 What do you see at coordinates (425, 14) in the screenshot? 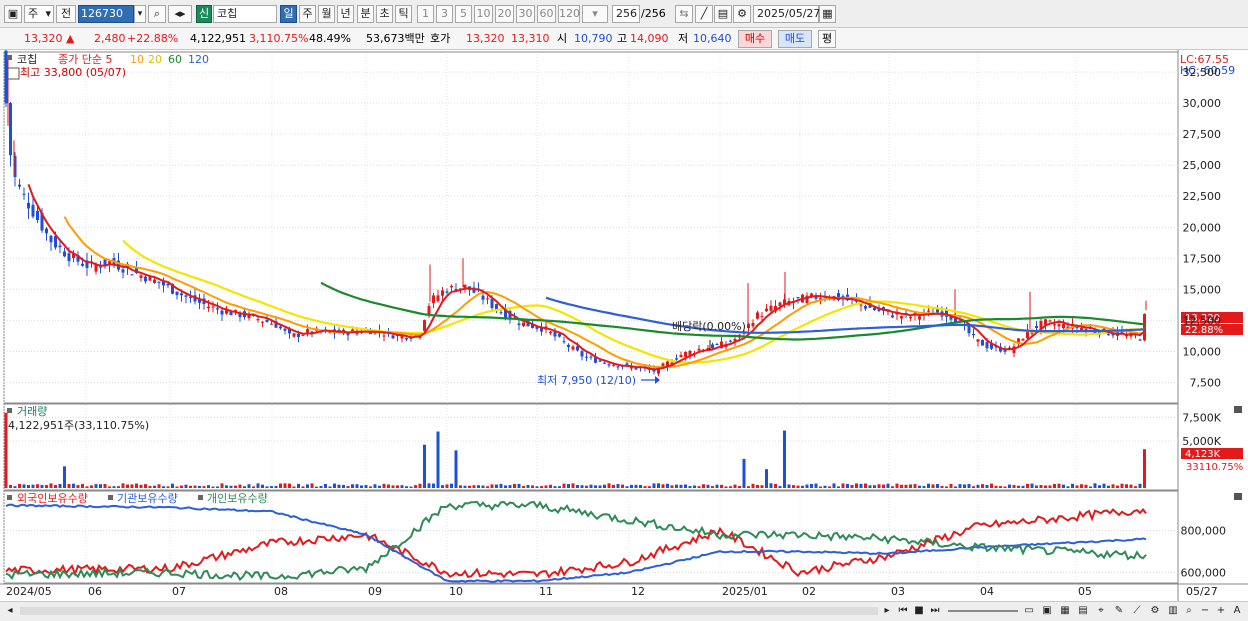
I see `interval-1: 1` at bounding box center [425, 14].